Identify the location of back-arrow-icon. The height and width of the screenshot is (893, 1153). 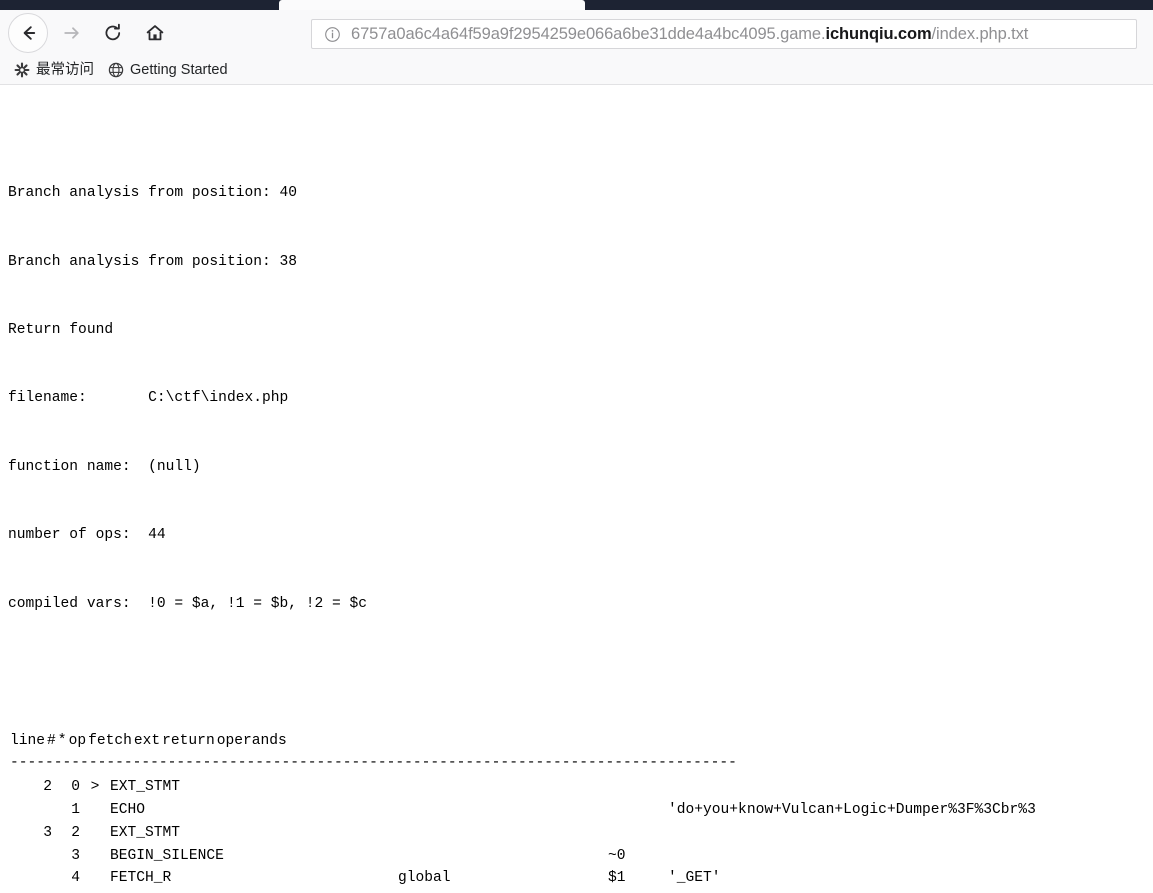
(28, 33).